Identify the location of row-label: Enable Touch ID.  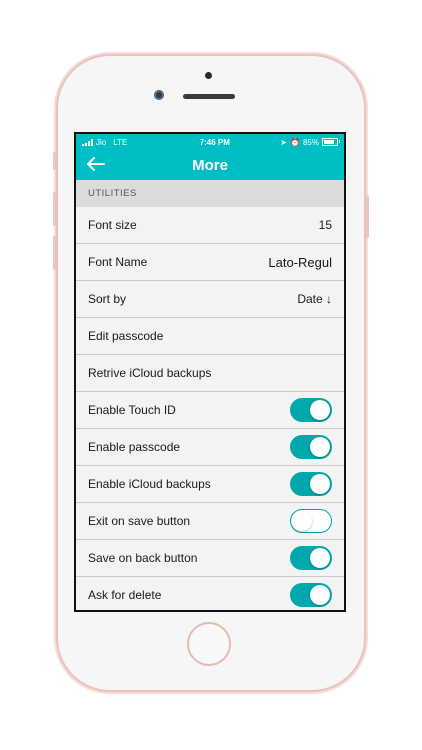
(132, 410).